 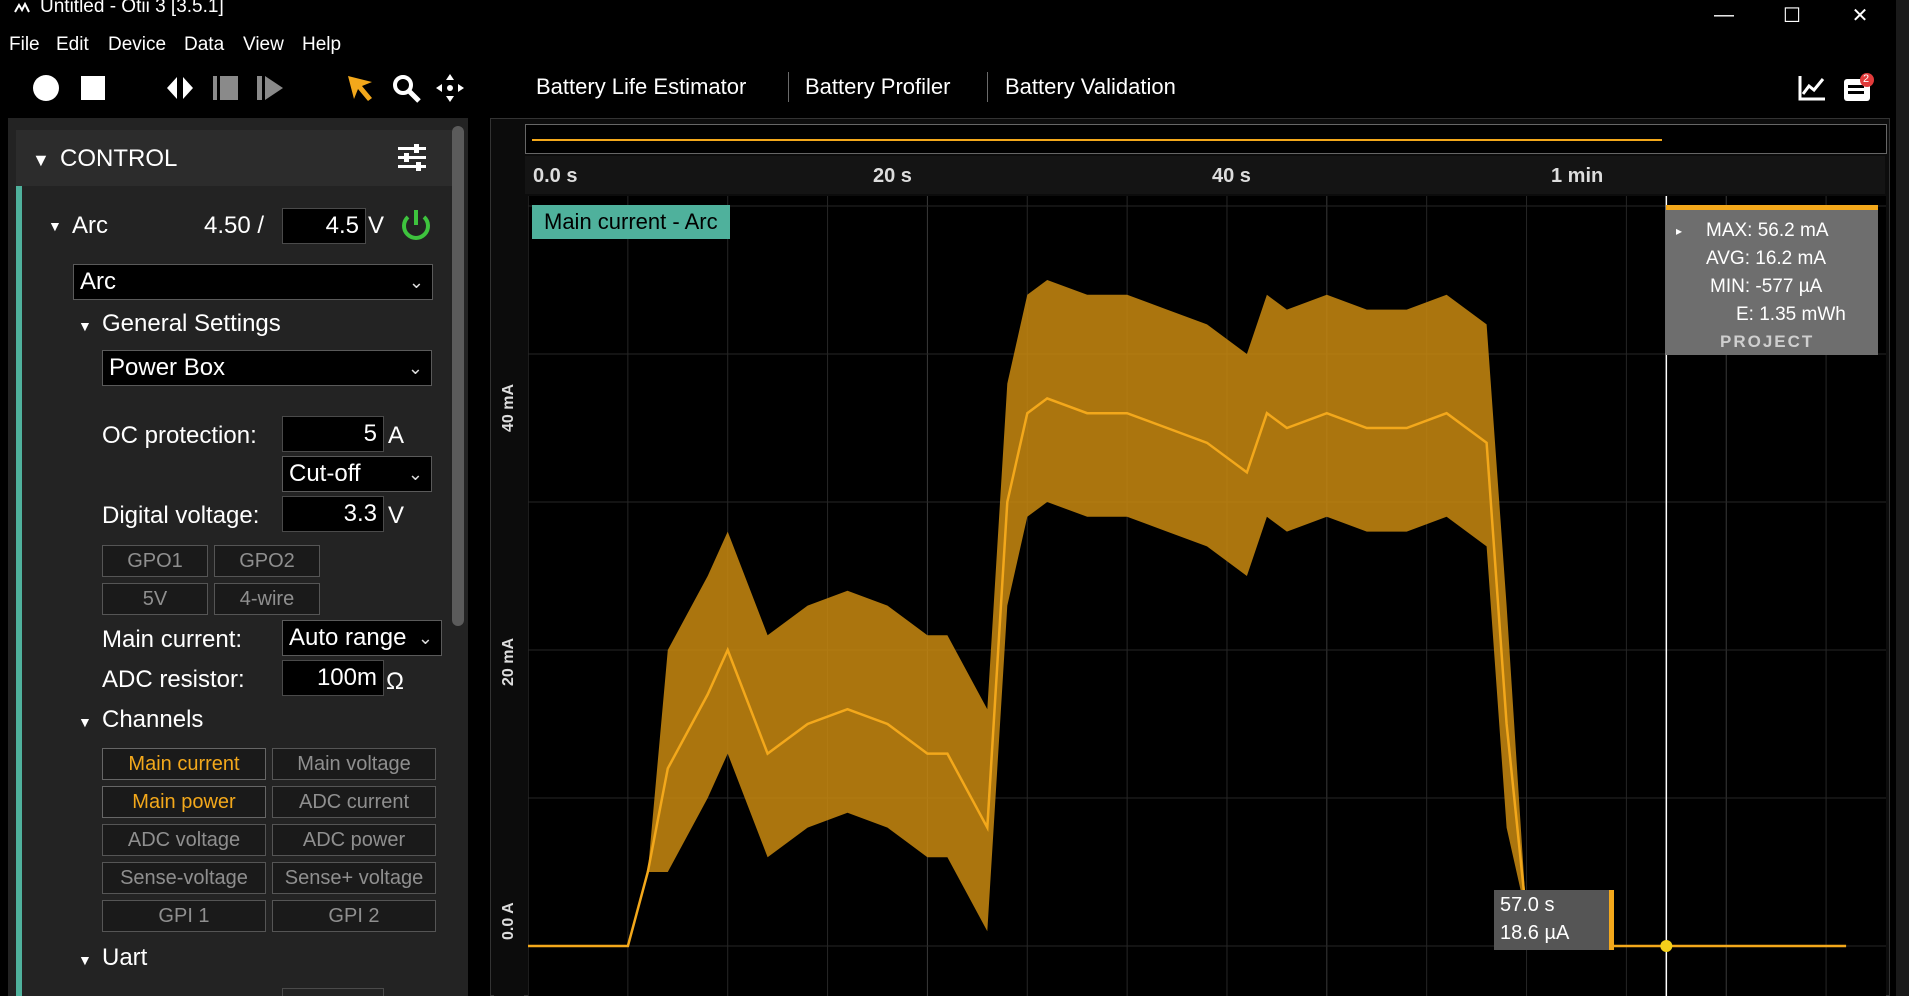 I want to click on stat-energy: E: 1.35 mWh, so click(x=1791, y=314).